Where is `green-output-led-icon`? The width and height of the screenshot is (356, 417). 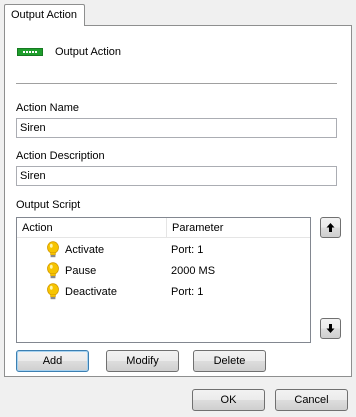 green-output-led-icon is located at coordinates (30, 52).